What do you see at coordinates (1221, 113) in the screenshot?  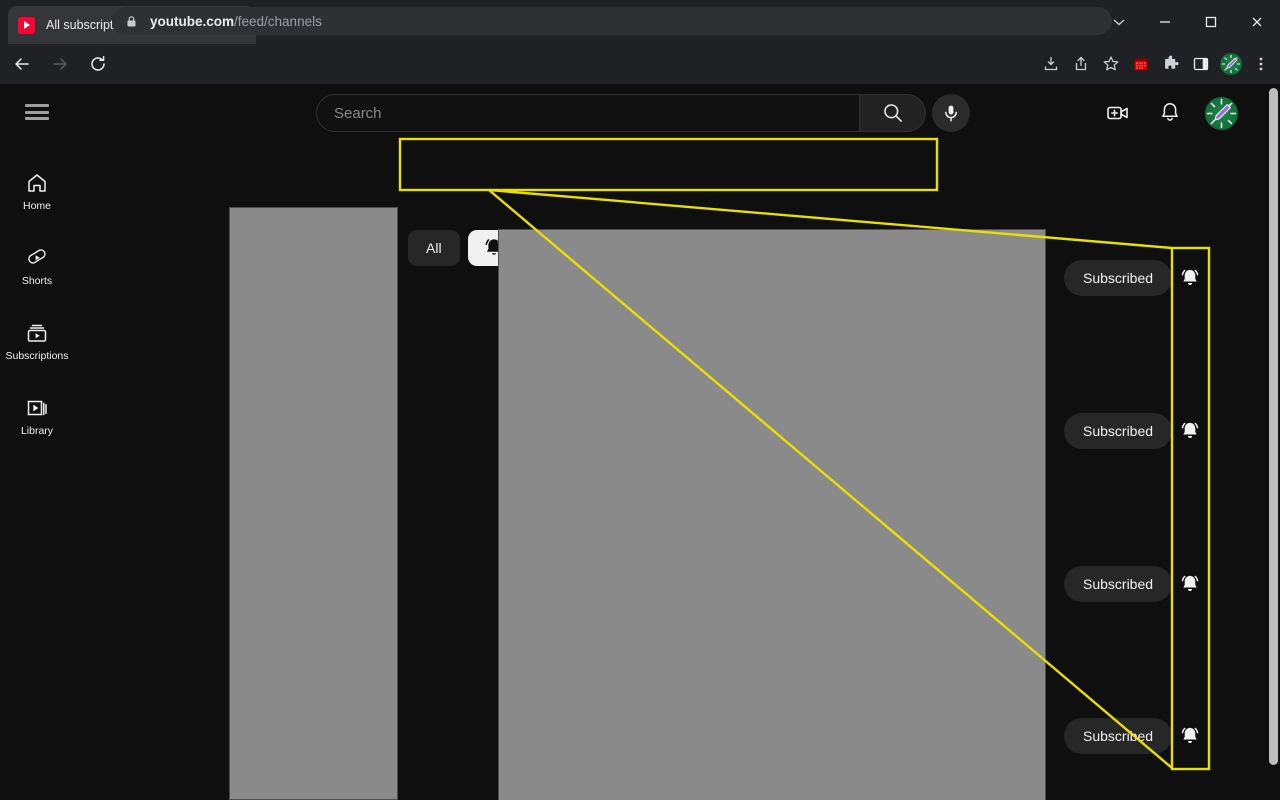 I see `account-avatar` at bounding box center [1221, 113].